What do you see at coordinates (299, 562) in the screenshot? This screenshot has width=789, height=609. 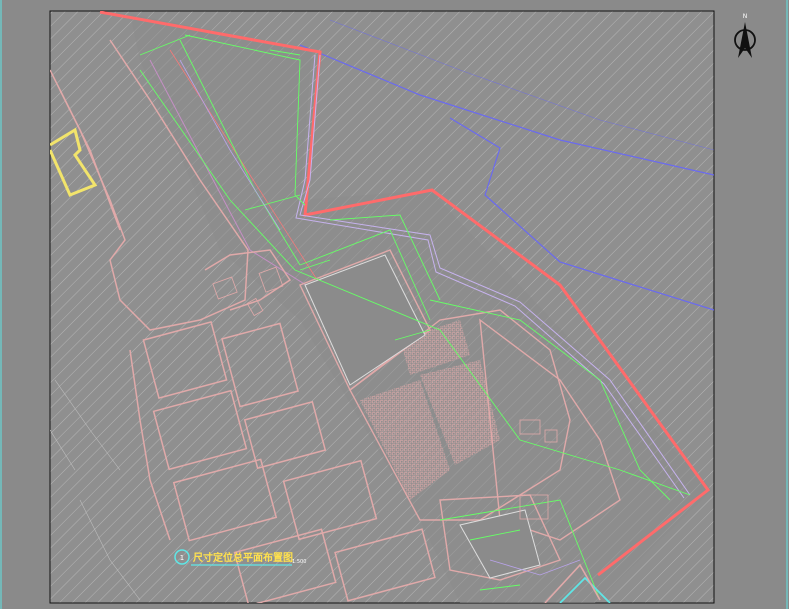 I see `drawing-scale: 1:500` at bounding box center [299, 562].